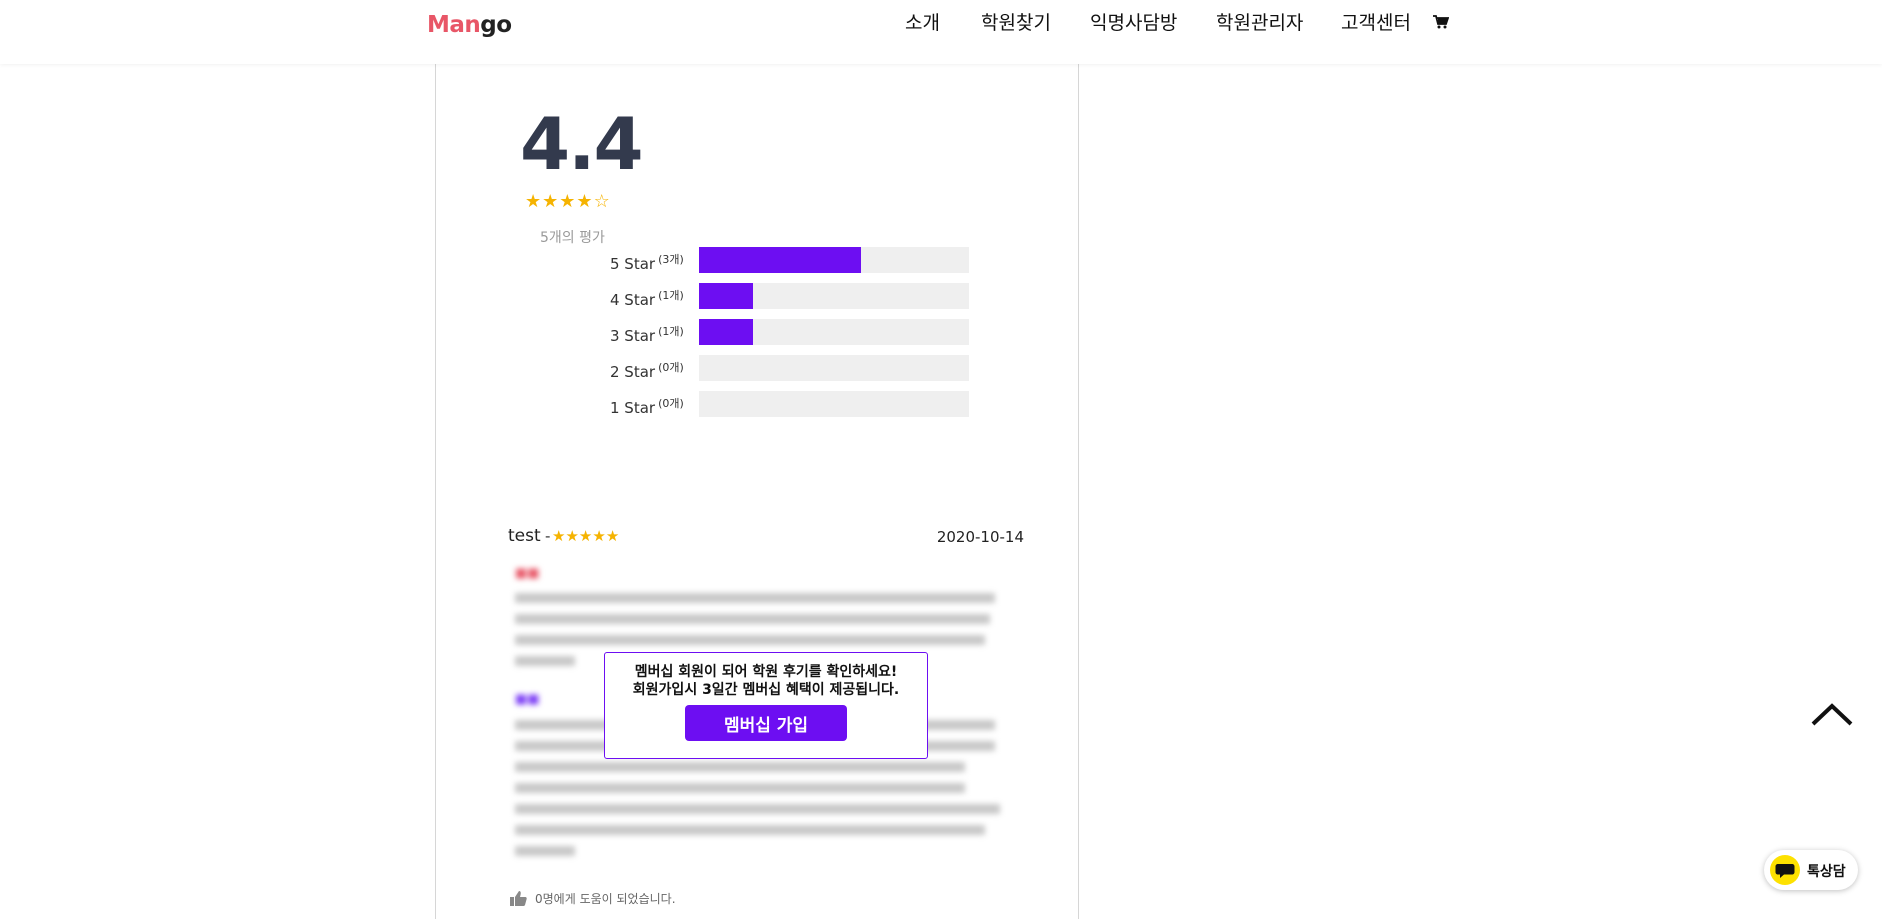  I want to click on rating-bar-row: 2 Star (0개), so click(785, 368).